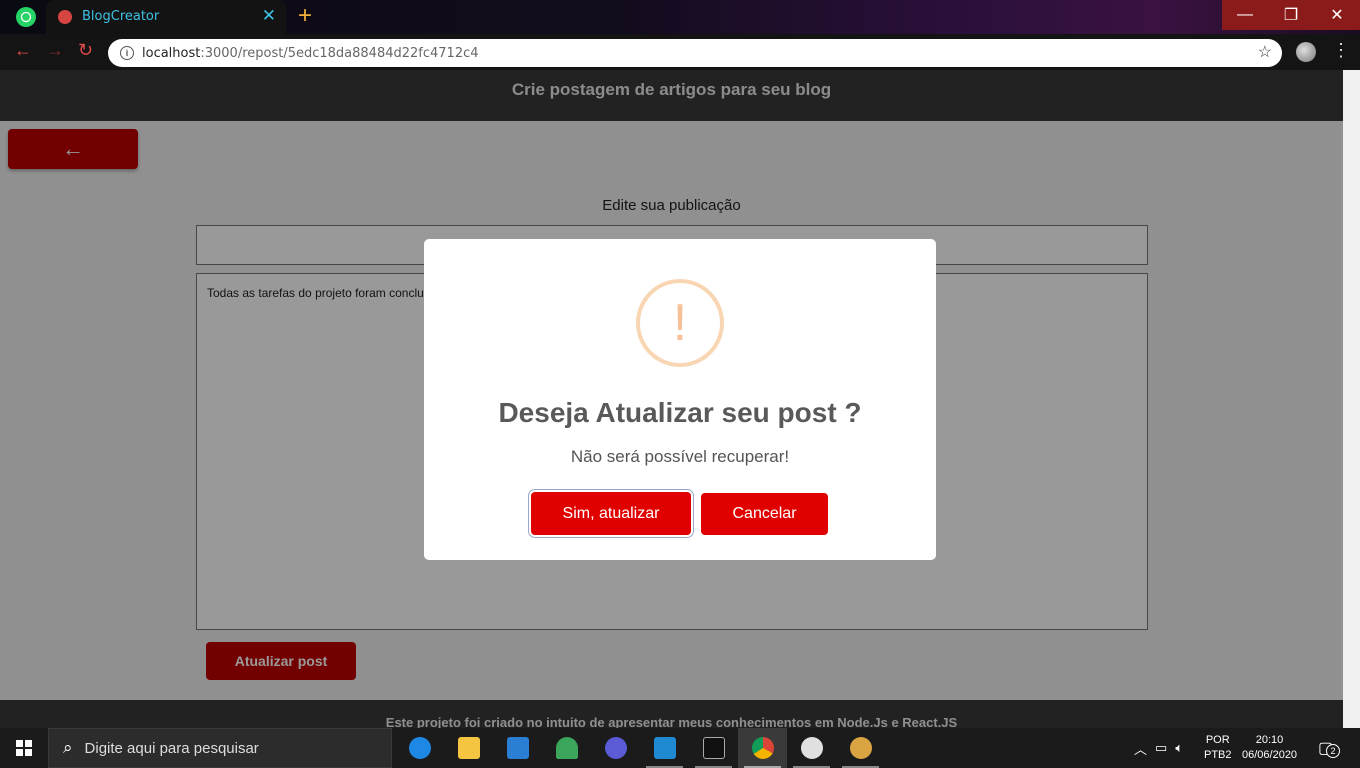 This screenshot has height=768, width=1360. What do you see at coordinates (1140, 748) in the screenshot?
I see `chevron-up-icon: ︿` at bounding box center [1140, 748].